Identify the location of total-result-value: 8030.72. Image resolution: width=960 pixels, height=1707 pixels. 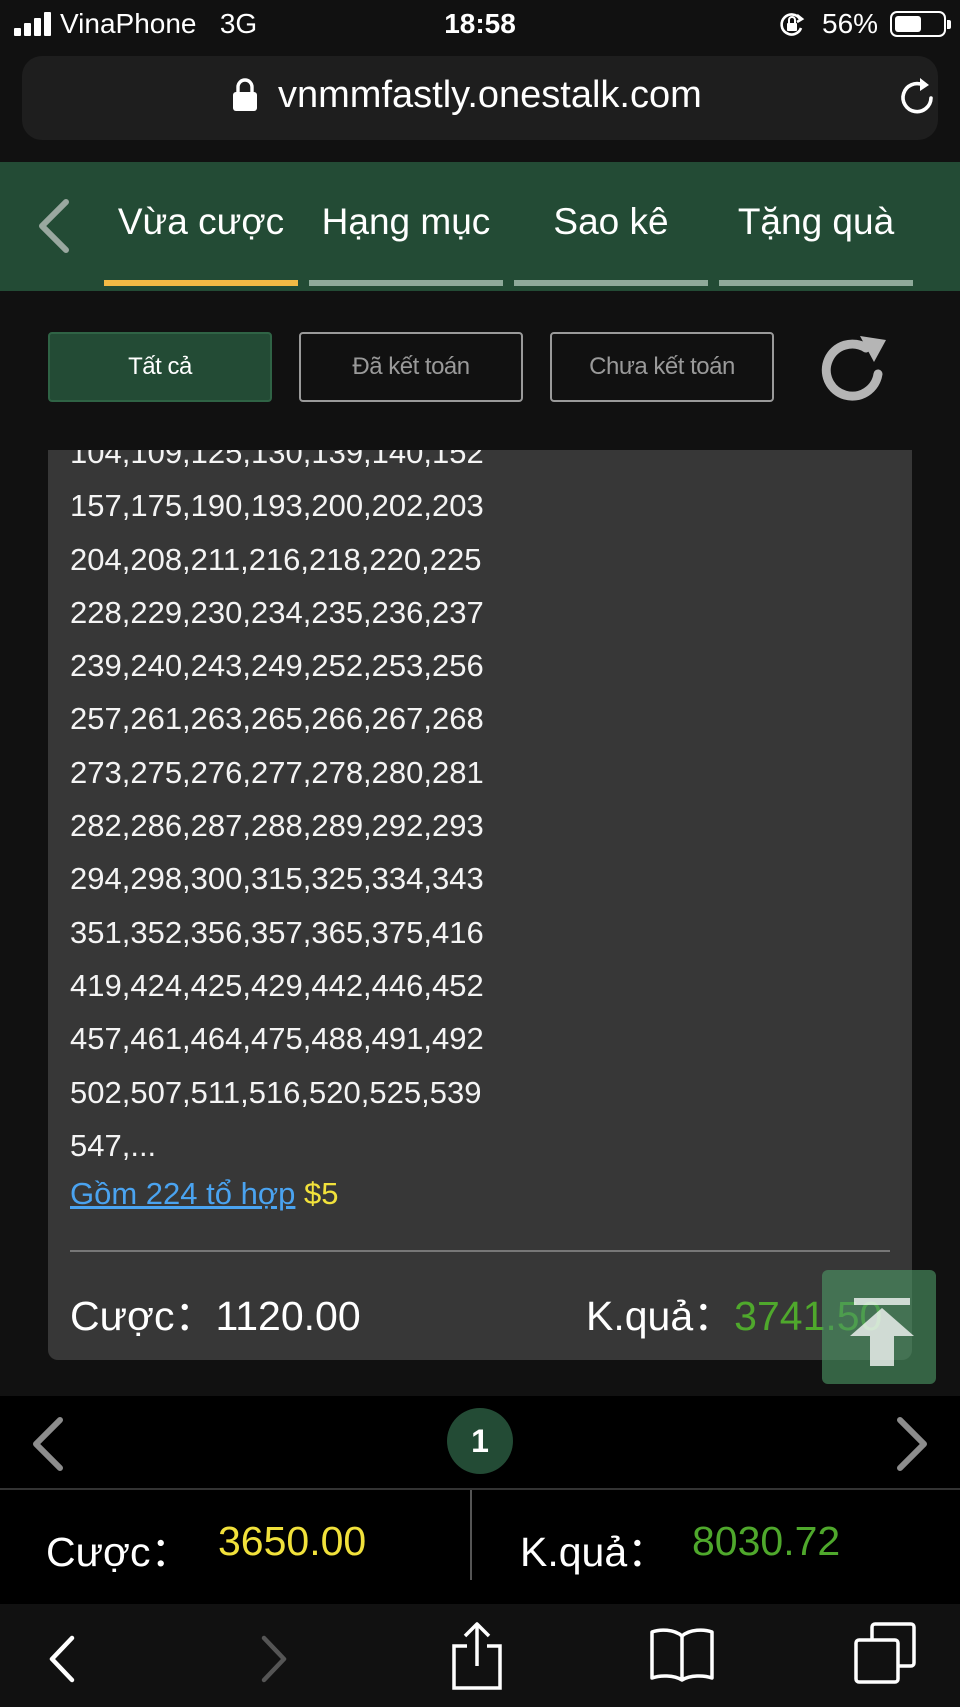
(766, 1541).